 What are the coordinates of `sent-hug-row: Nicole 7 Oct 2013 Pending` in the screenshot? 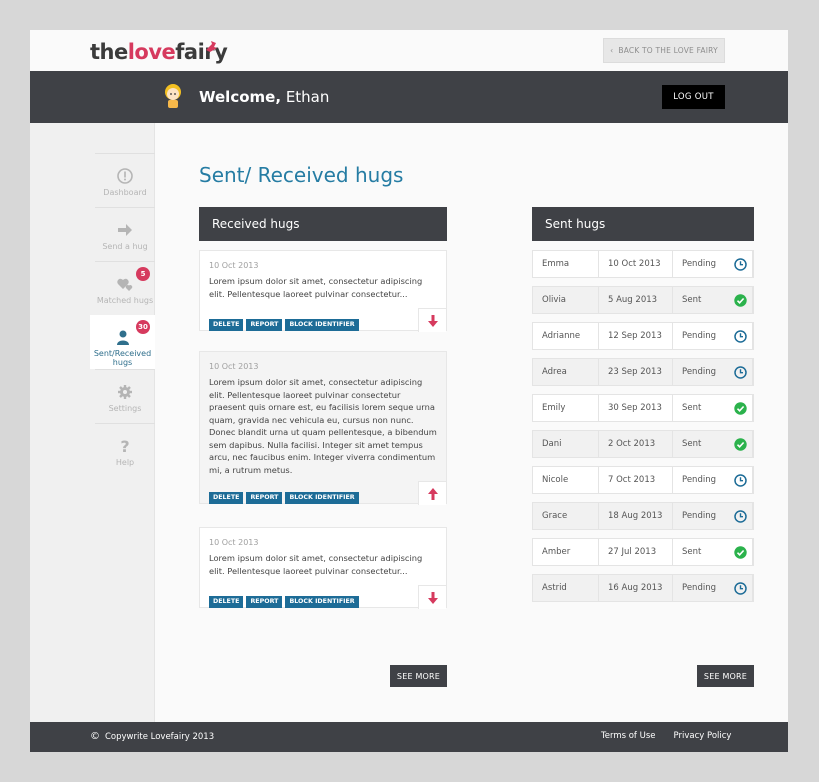 It's located at (643, 480).